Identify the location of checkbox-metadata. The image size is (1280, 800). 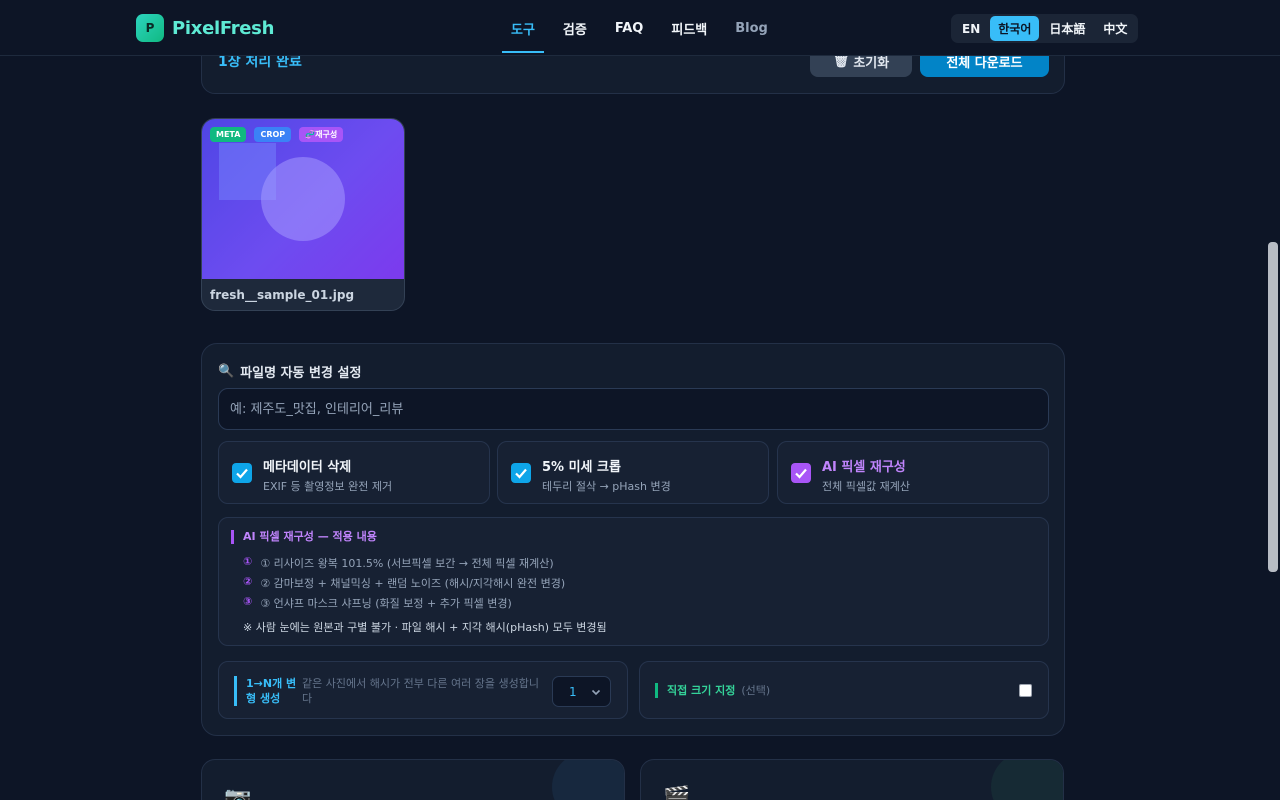
(242, 473).